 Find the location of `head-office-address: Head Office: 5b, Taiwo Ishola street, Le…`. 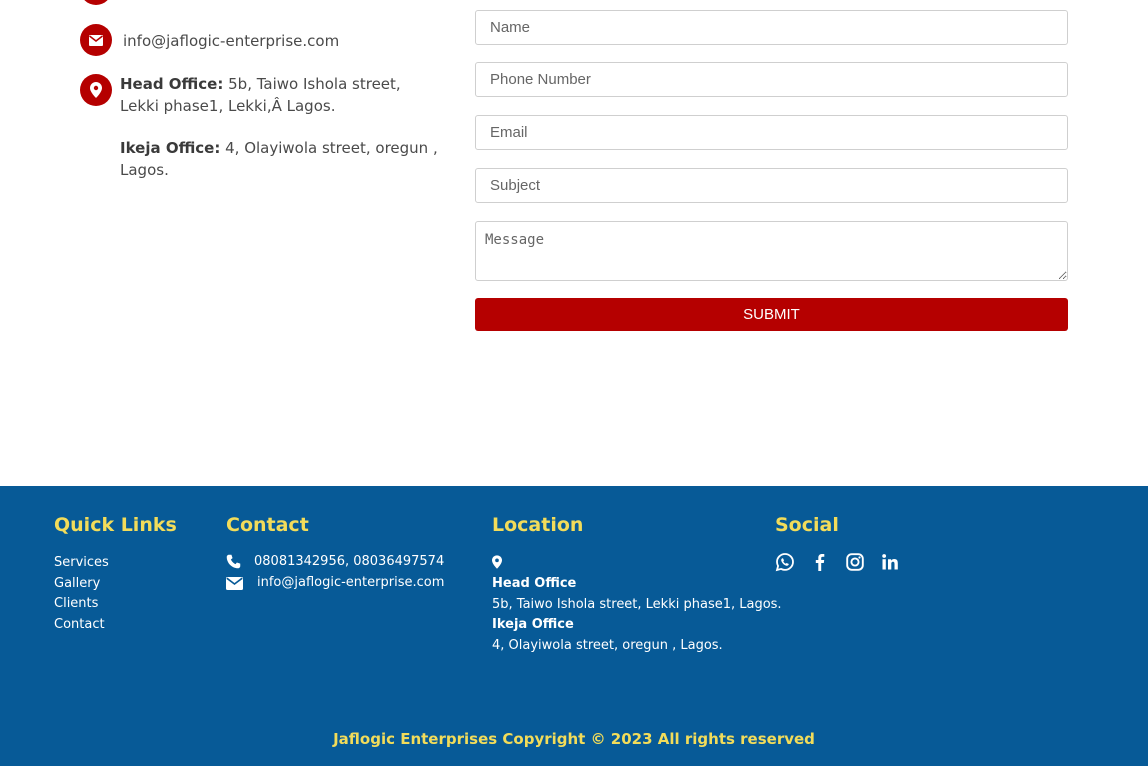

head-office-address: Head Office: 5b, Taiwo Ishola street, Le… is located at coordinates (275, 95).